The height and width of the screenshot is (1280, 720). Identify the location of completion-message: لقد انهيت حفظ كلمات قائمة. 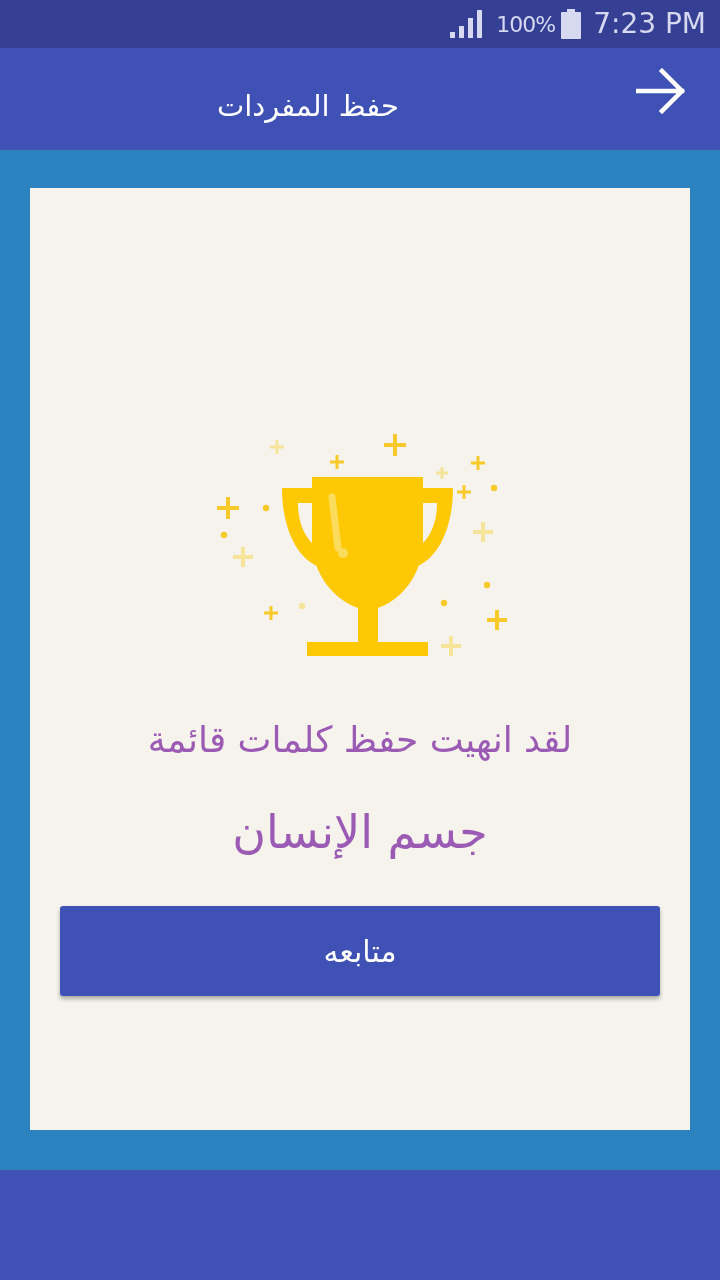
(360, 740).